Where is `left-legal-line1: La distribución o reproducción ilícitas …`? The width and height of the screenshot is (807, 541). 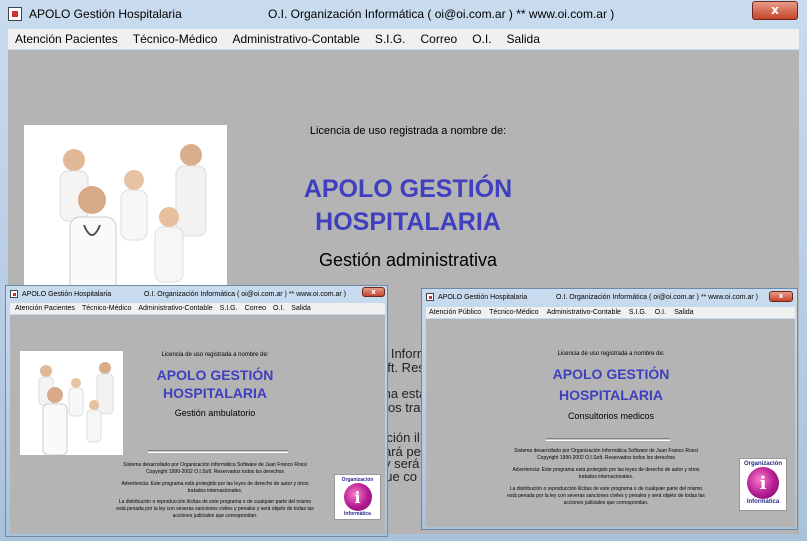 left-legal-line1: La distribución o reproducción ilícitas … is located at coordinates (215, 502).